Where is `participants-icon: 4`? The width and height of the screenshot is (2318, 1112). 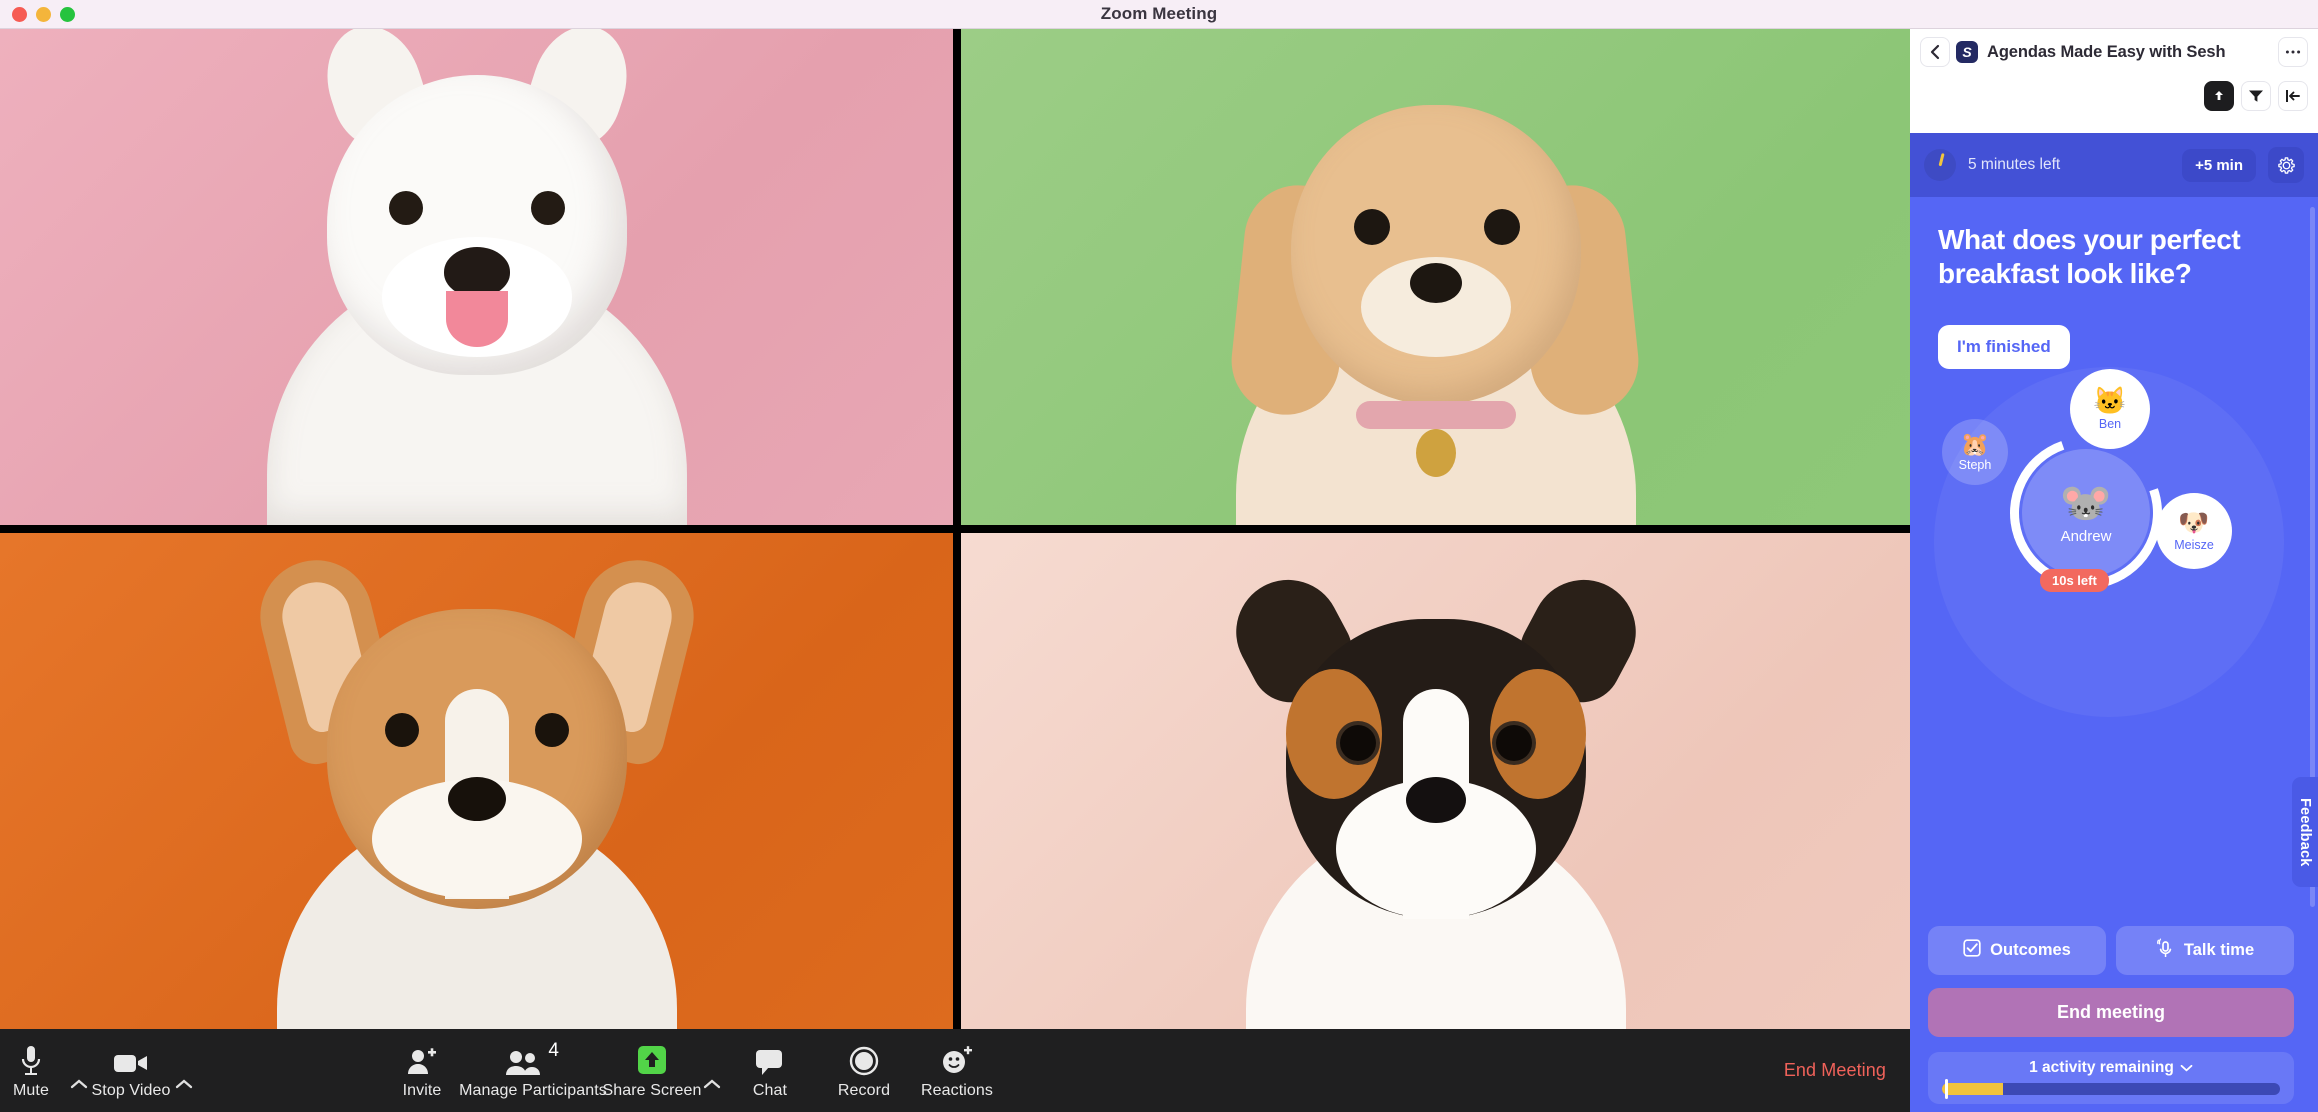
participants-icon: 4 is located at coordinates (533, 1057).